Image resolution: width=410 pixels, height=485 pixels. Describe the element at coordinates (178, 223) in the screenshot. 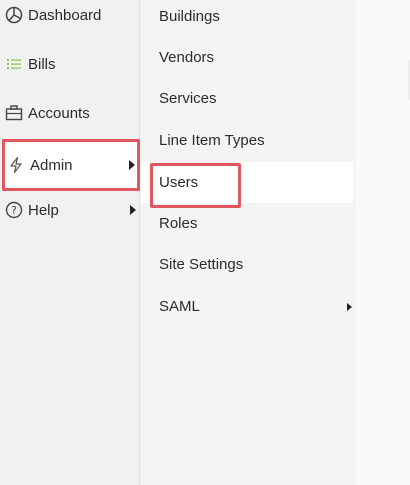

I see `submenu-item-label: Roles` at that location.